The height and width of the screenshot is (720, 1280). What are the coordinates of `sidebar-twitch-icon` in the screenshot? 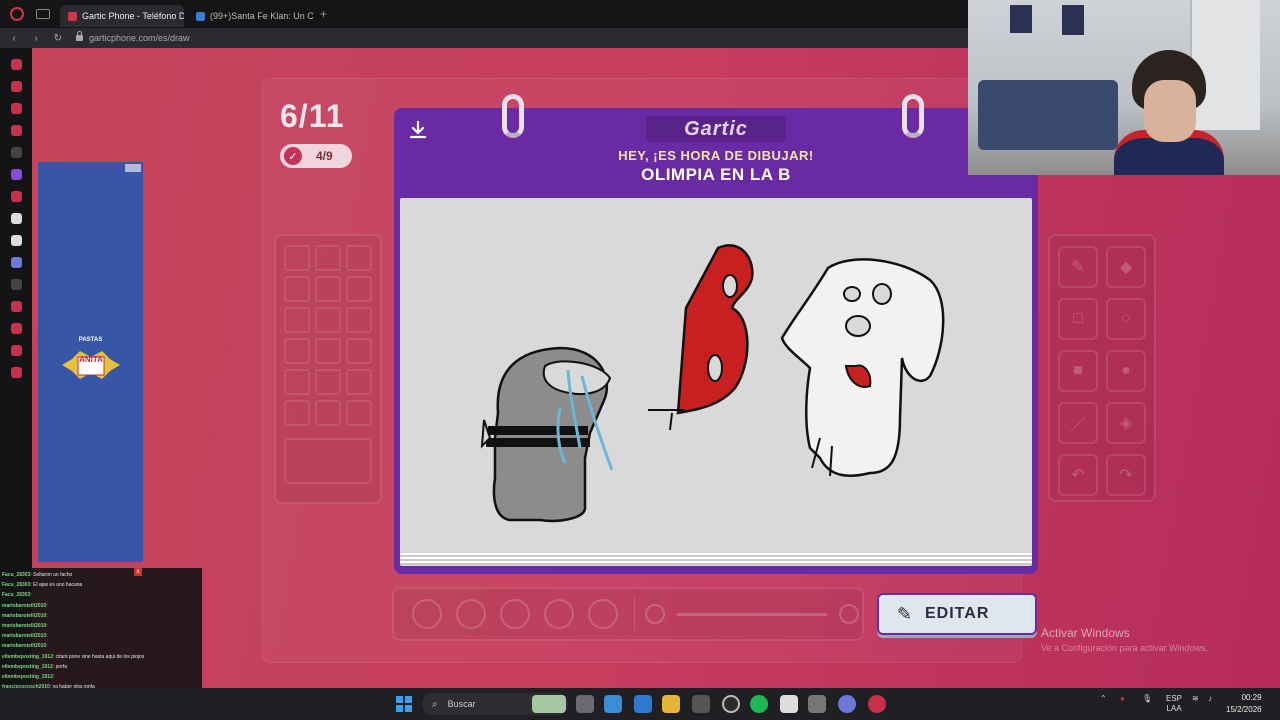 It's located at (16, 174).